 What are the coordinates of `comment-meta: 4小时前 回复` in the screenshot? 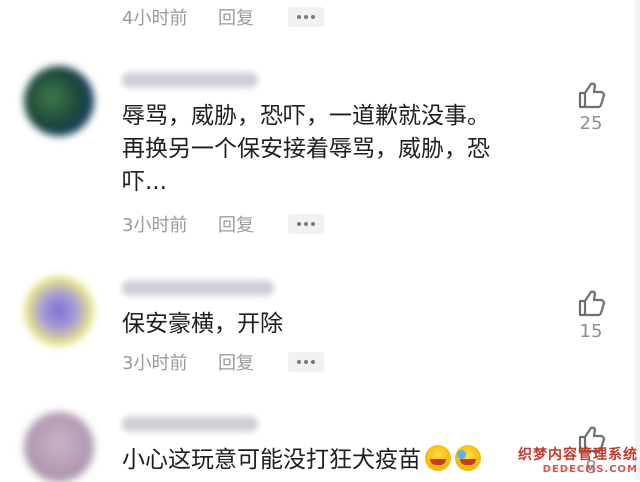 It's located at (223, 17).